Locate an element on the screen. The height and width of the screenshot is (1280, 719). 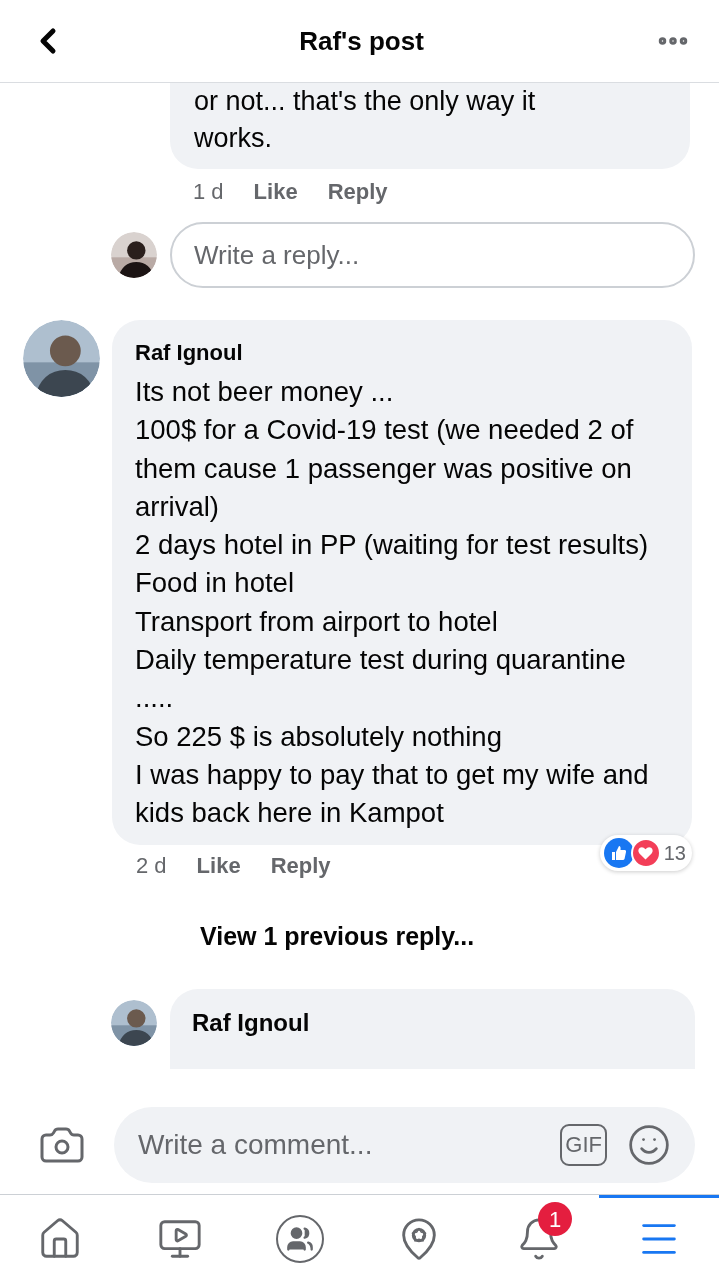
notification-badge: 1 is located at coordinates (555, 1219).